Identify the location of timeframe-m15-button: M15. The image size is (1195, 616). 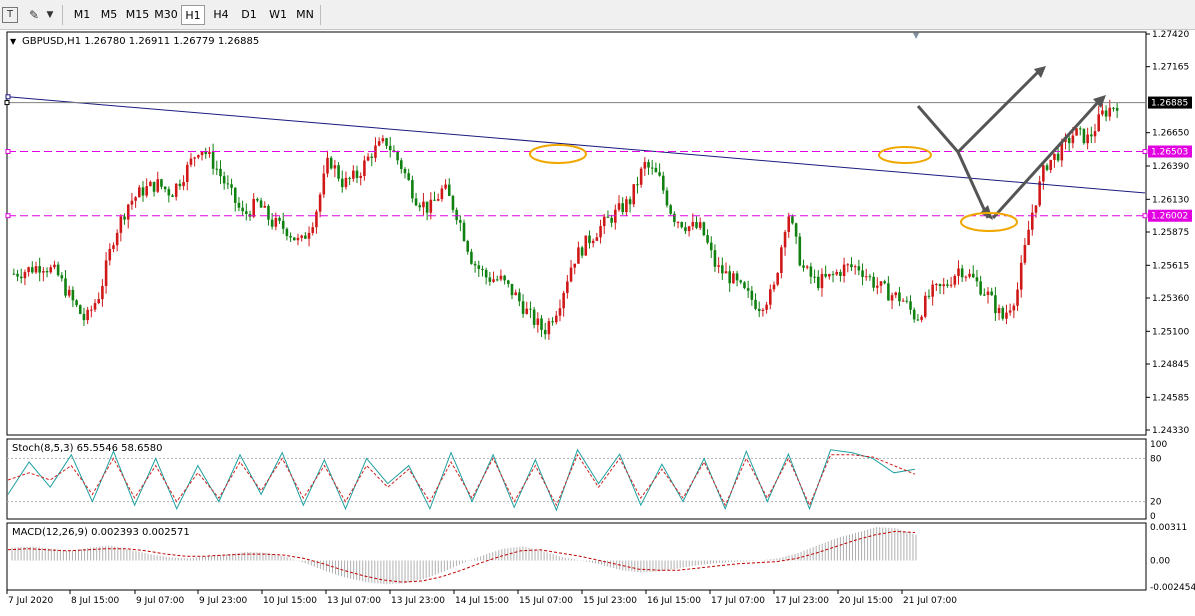
(137, 15).